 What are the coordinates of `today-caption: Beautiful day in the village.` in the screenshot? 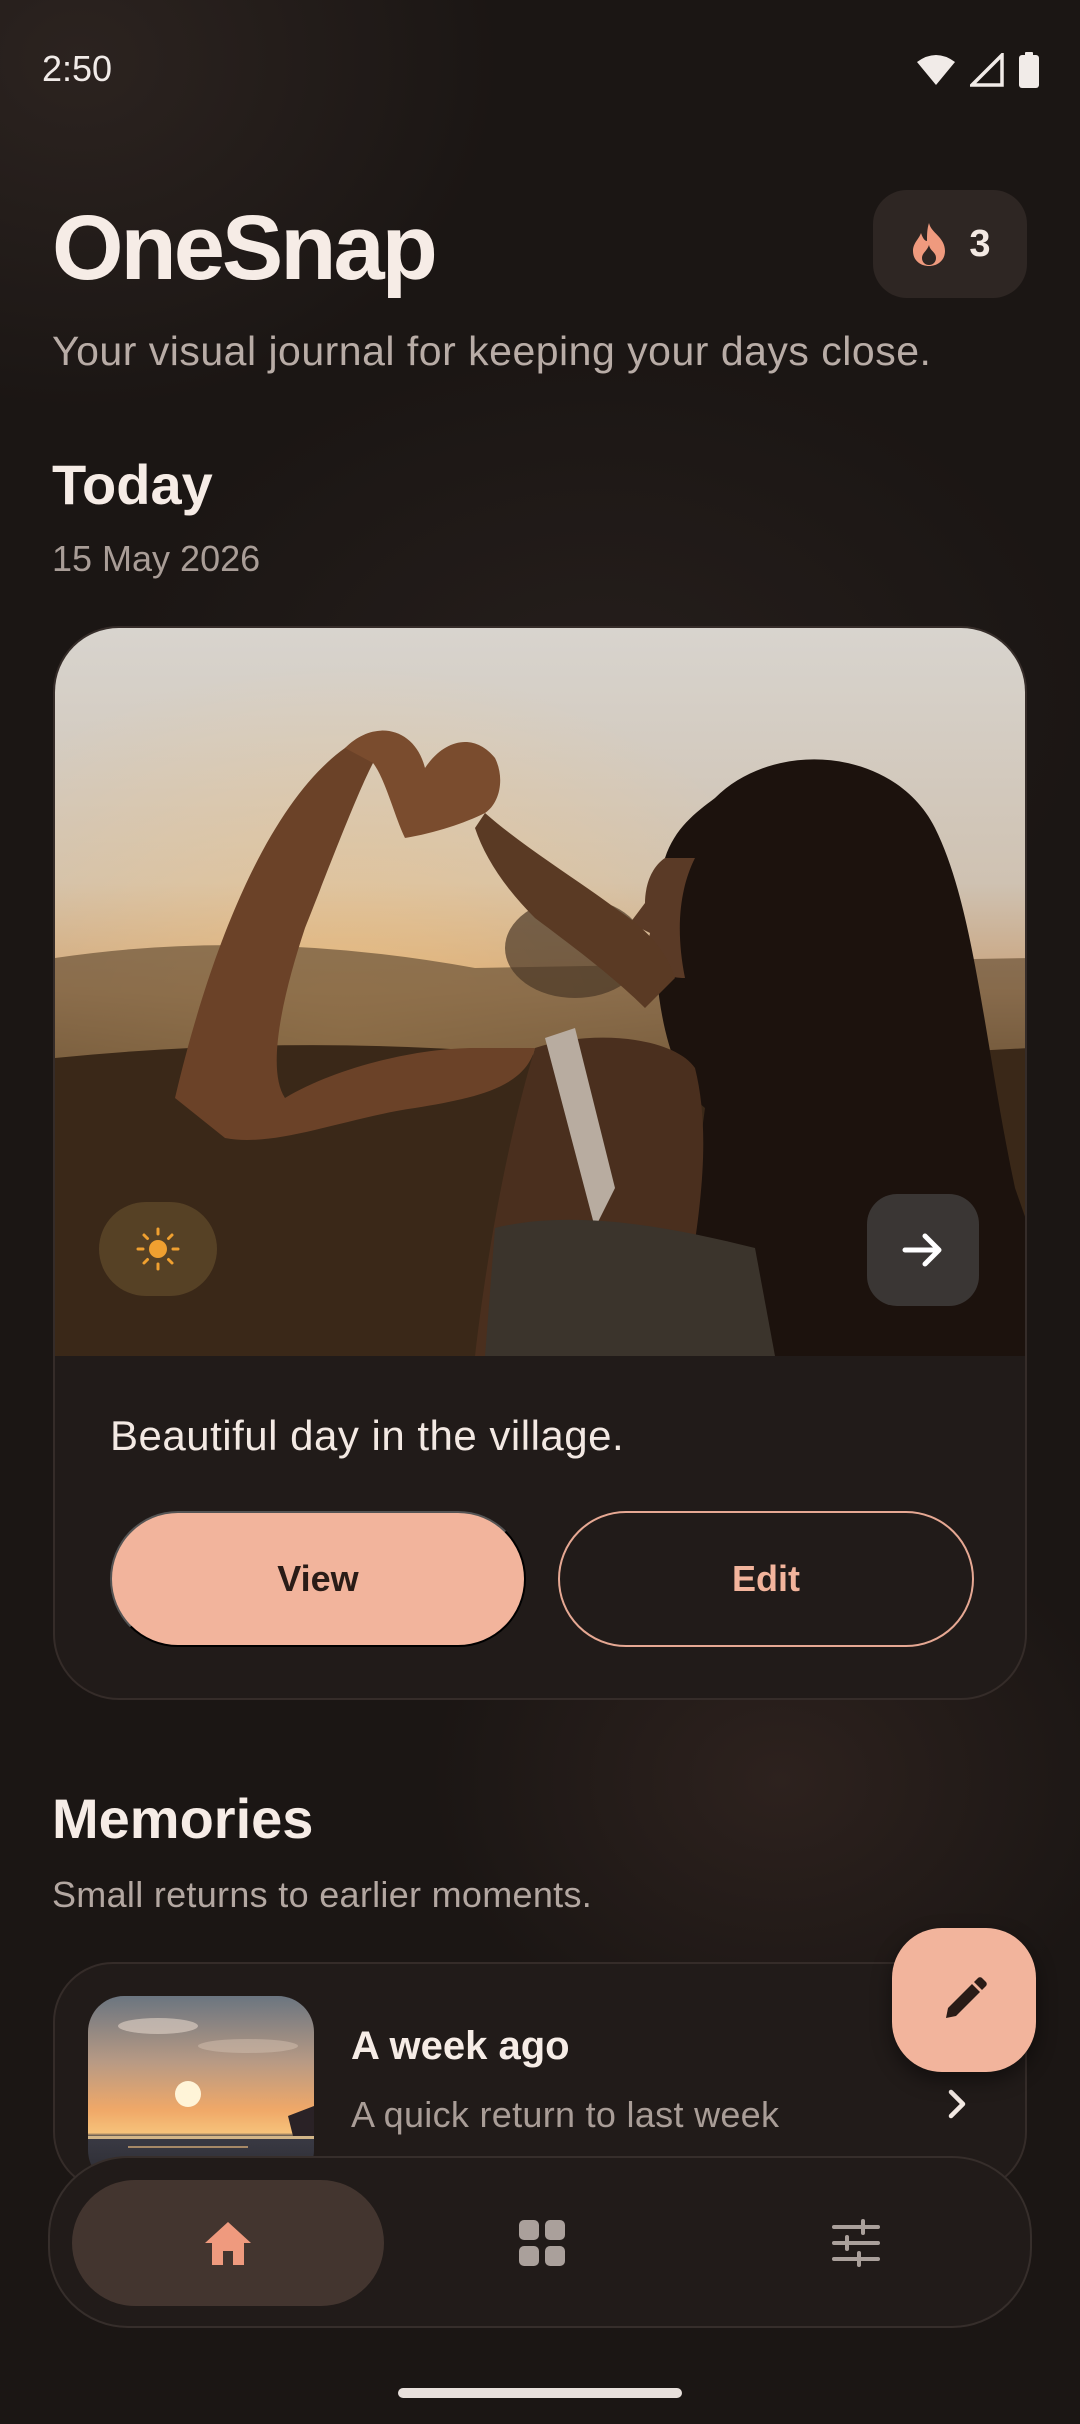 It's located at (367, 1435).